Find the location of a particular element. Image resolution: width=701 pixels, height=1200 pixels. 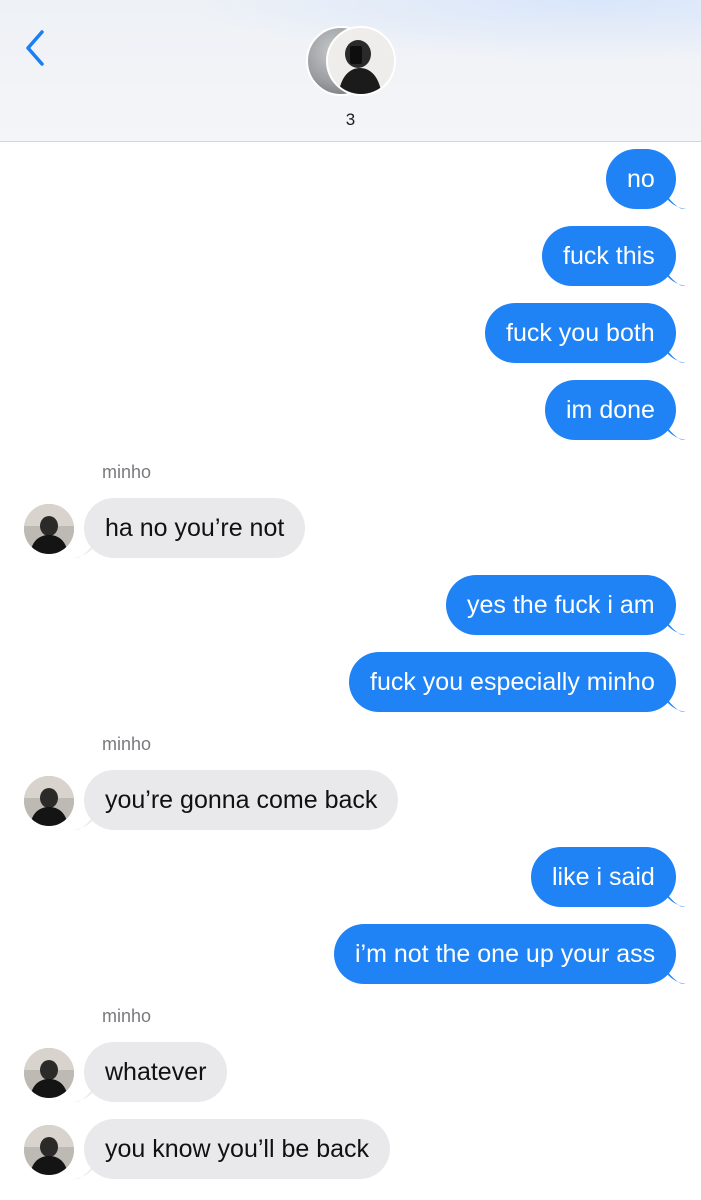

received-message-bubble: you’re gonna come back is located at coordinates (241, 800).